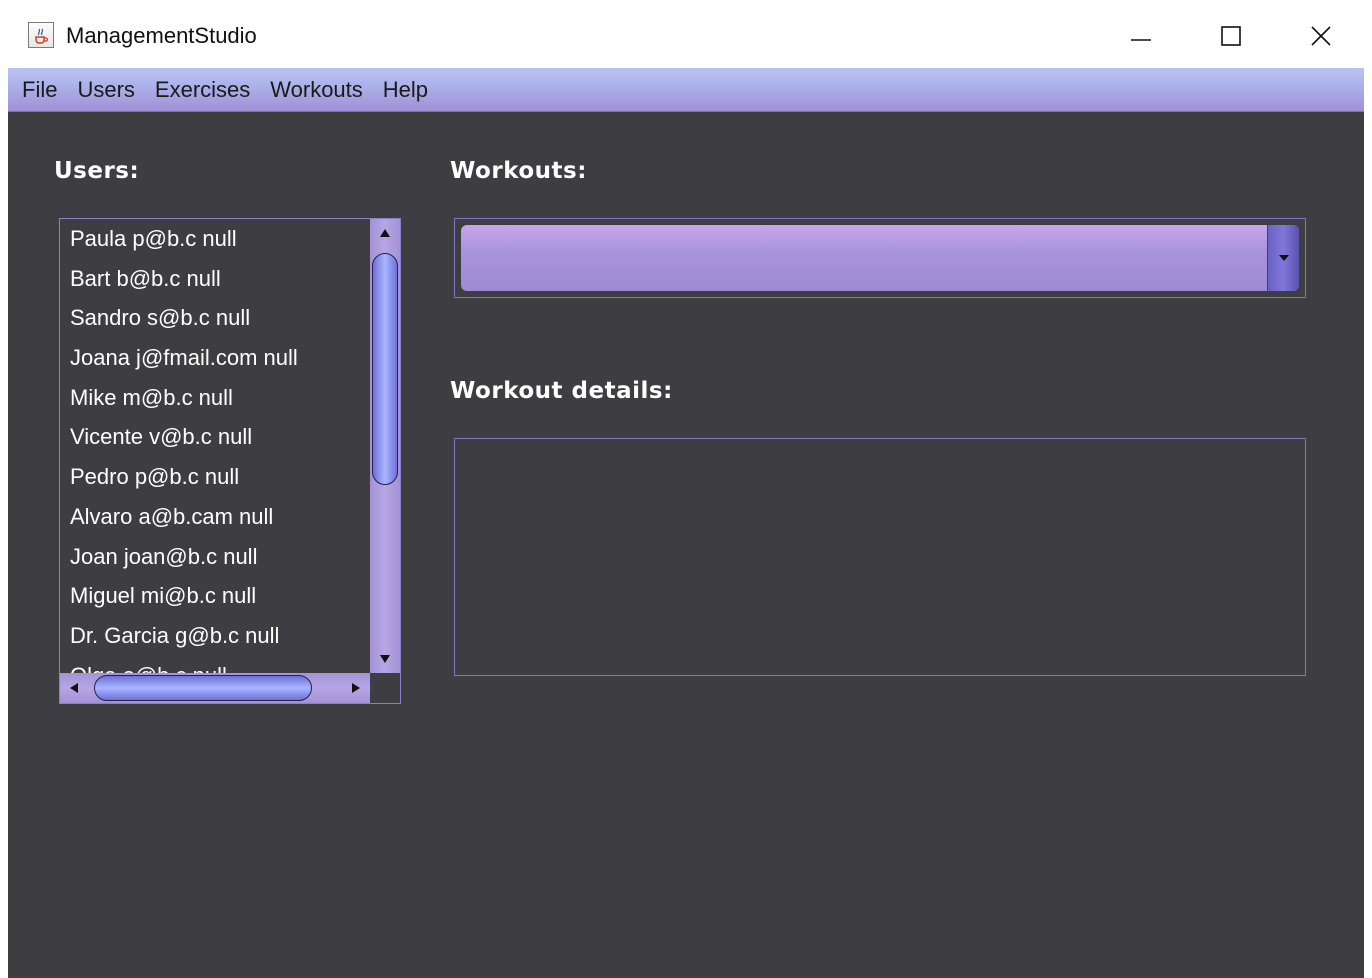  What do you see at coordinates (215, 517) in the screenshot?
I see `list-item: Alvaro a@b.cam null` at bounding box center [215, 517].